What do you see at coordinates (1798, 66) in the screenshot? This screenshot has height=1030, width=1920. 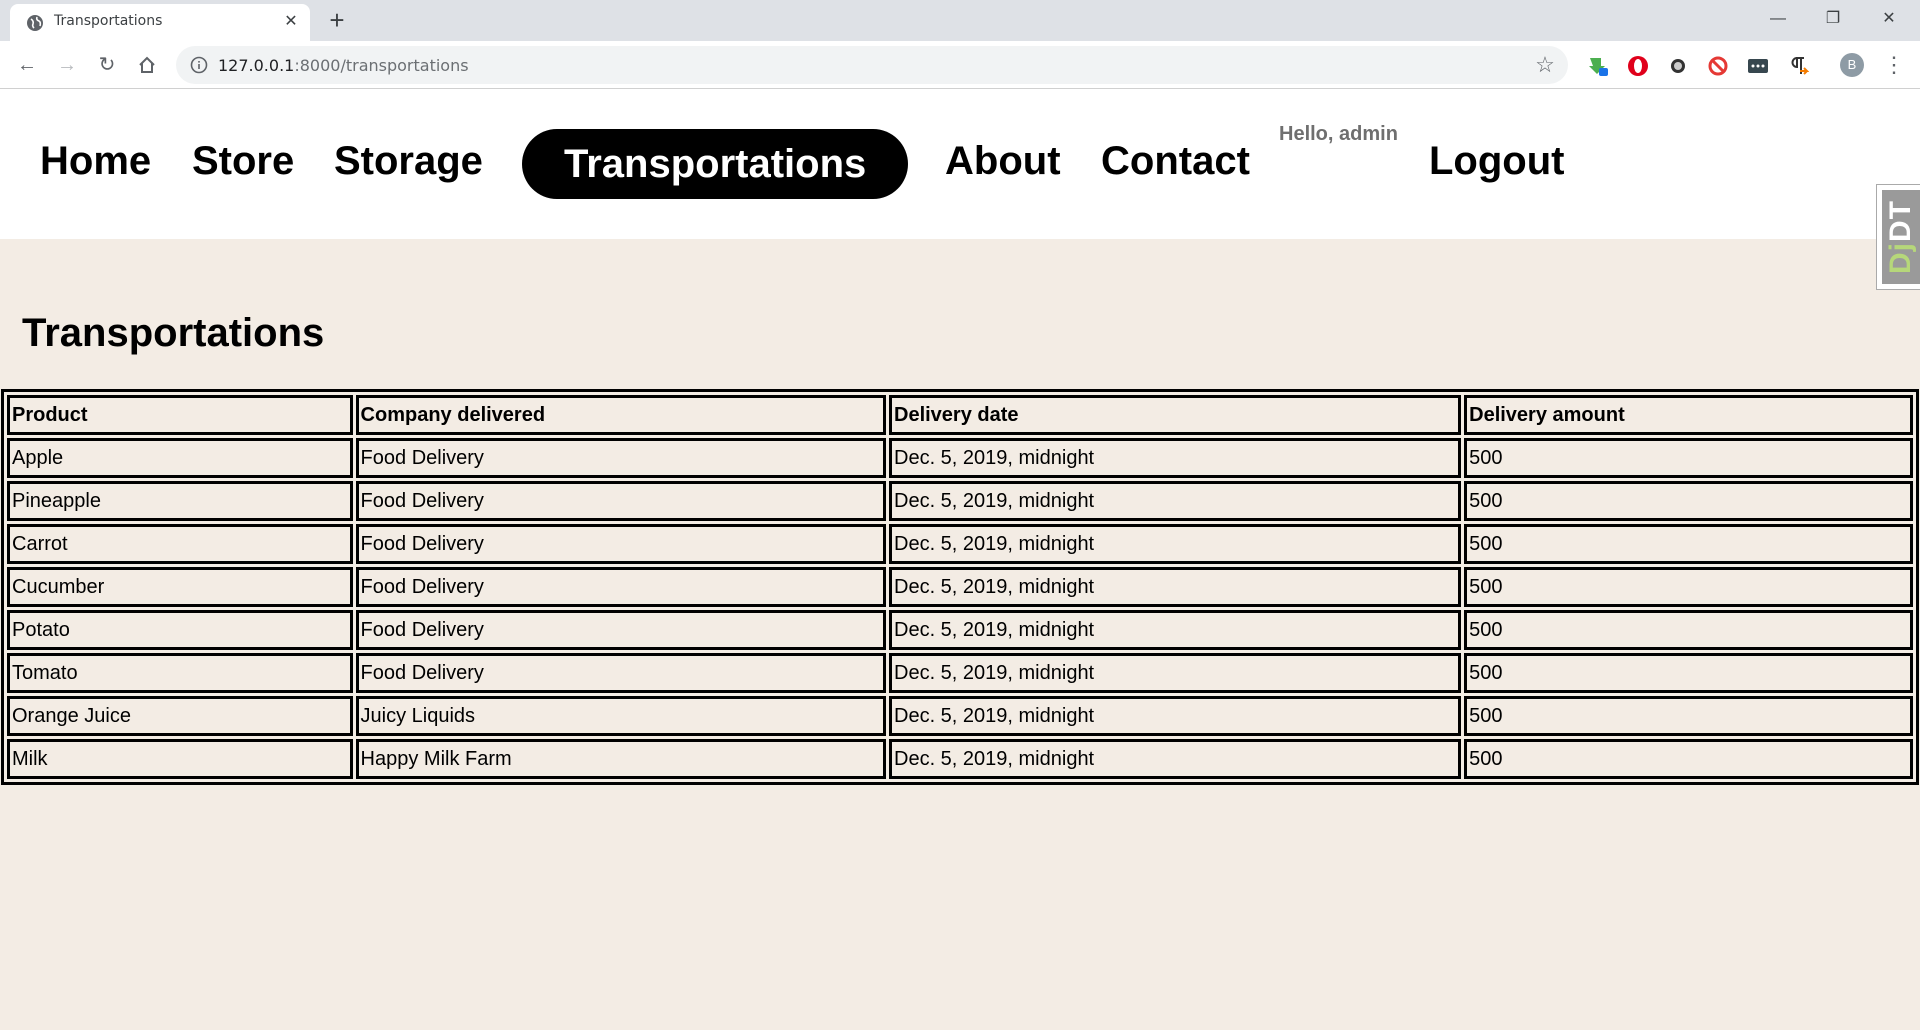 I see `paragraph-extension-icon` at bounding box center [1798, 66].